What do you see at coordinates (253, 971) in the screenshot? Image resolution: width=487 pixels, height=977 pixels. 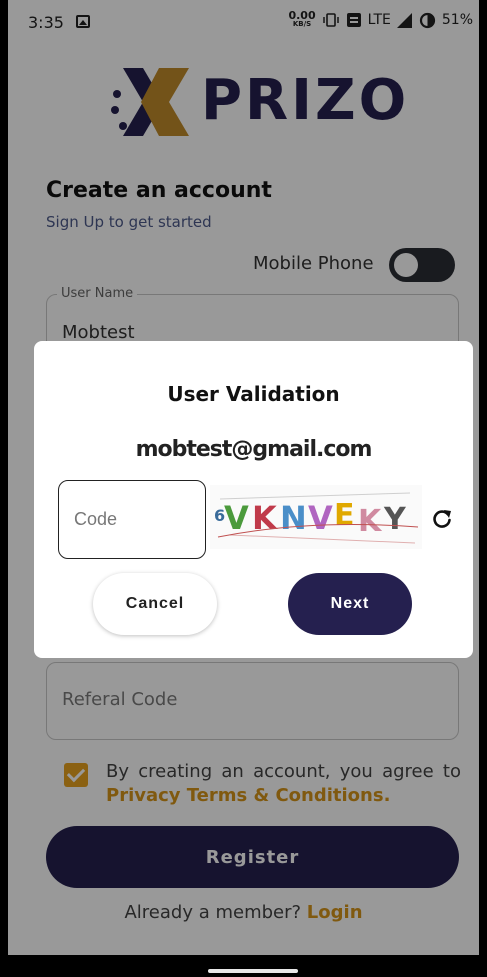 I see `home-gesture-handle` at bounding box center [253, 971].